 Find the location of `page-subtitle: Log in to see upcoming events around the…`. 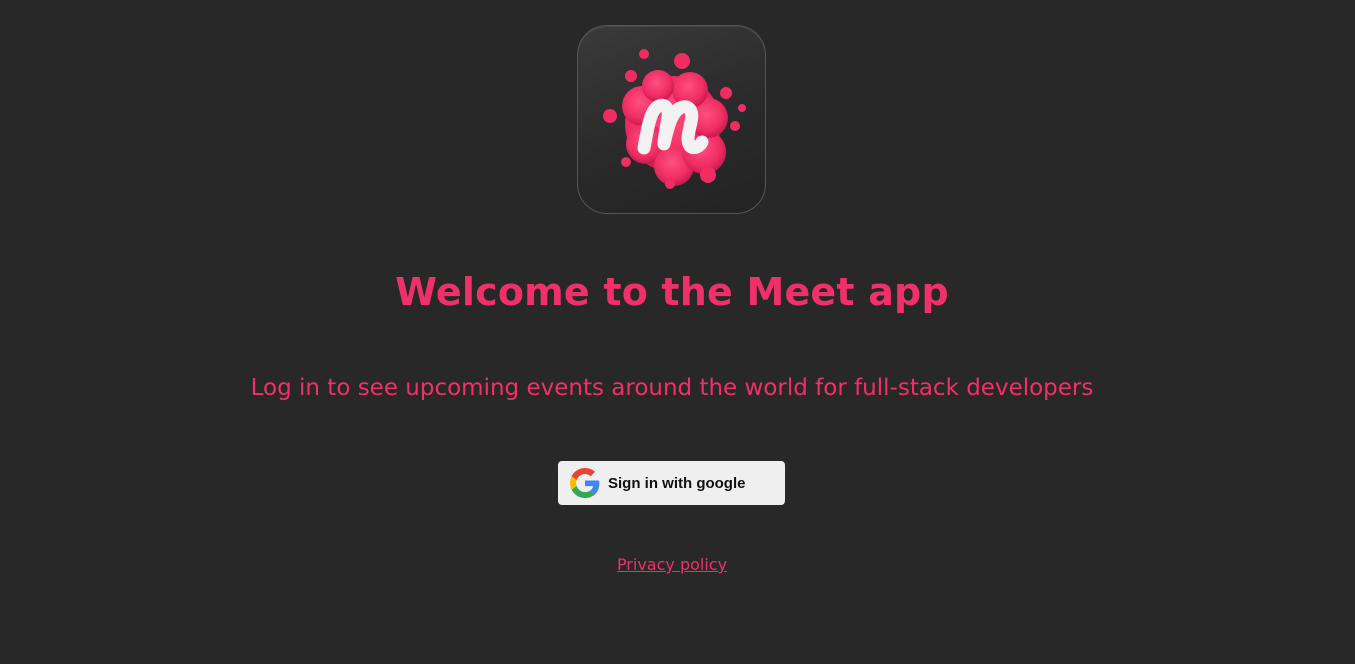

page-subtitle: Log in to see upcoming events around the… is located at coordinates (672, 388).